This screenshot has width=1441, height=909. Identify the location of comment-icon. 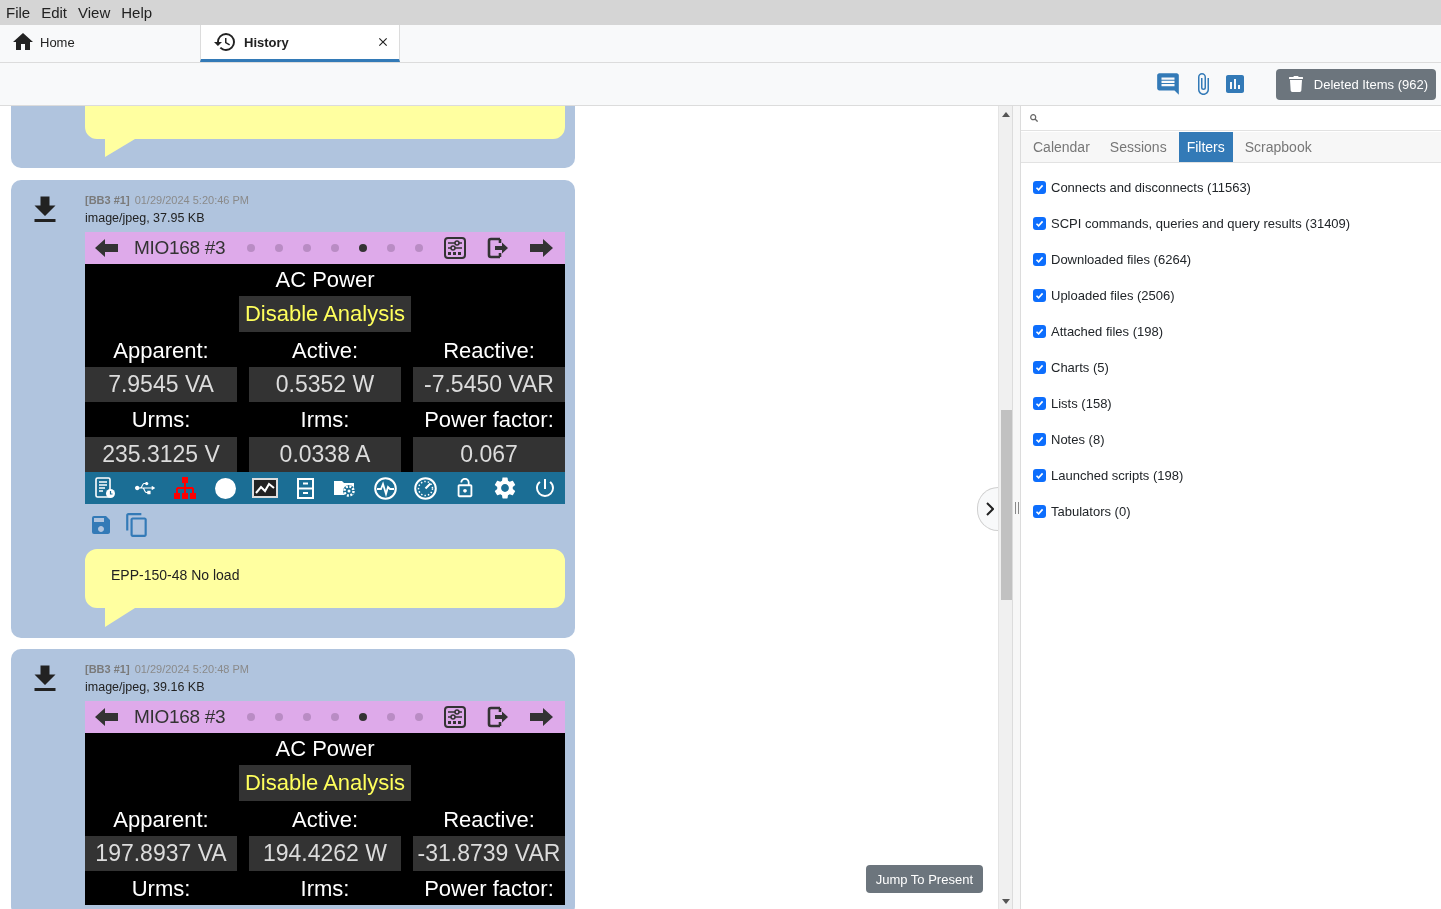
(1167, 84).